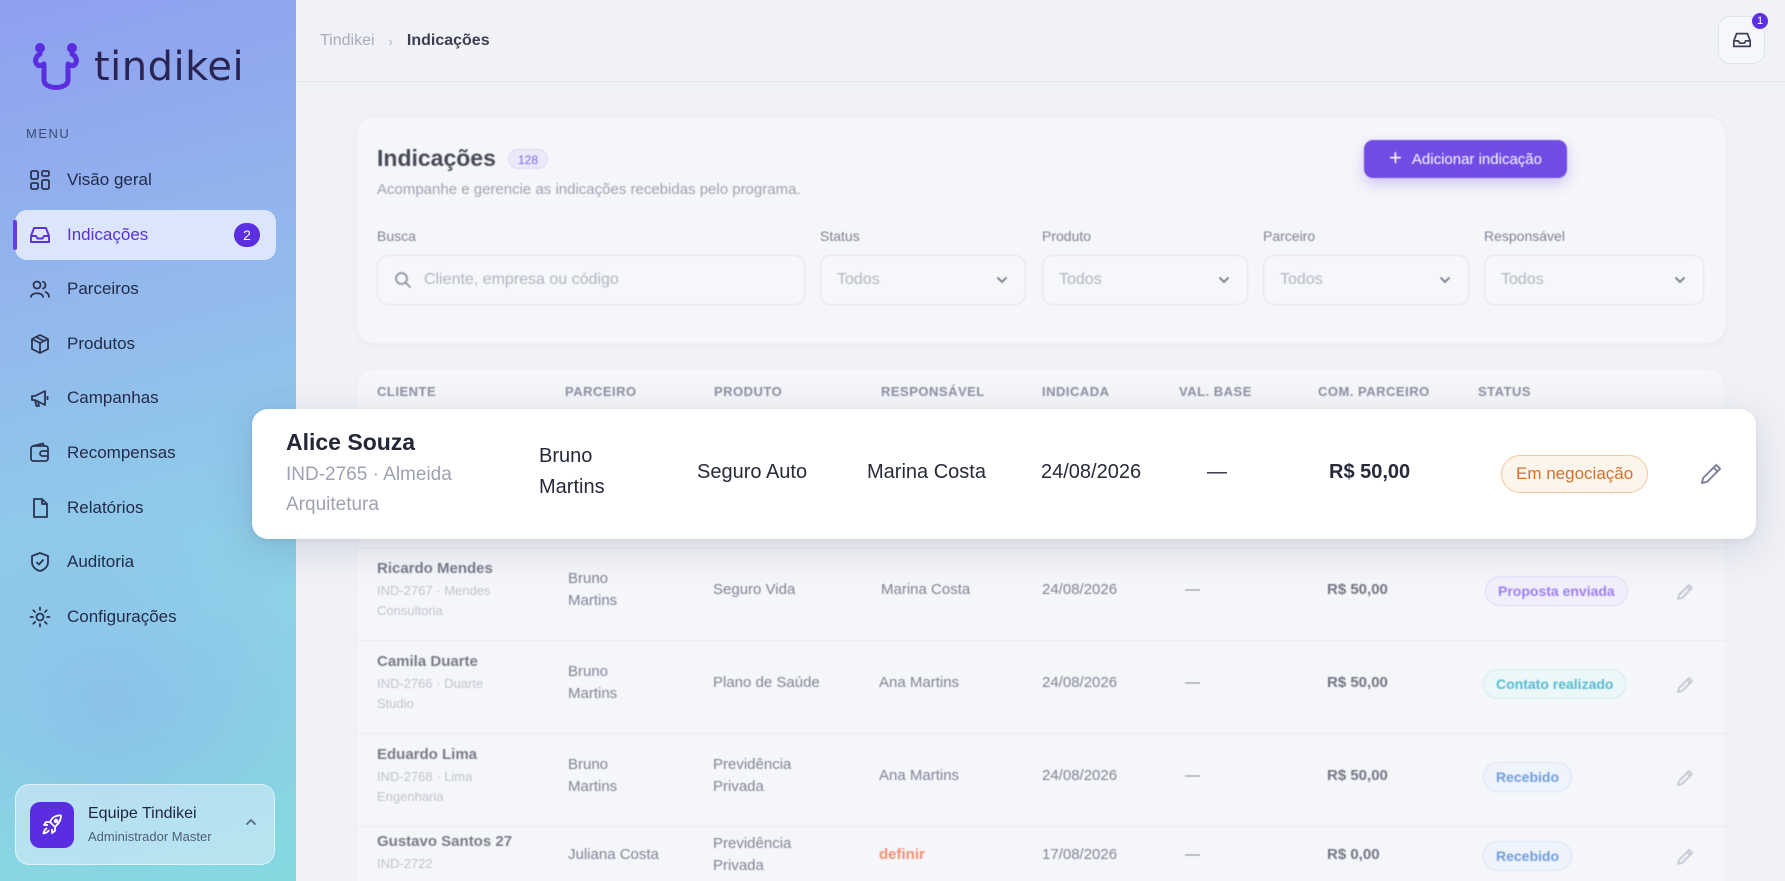 This screenshot has height=881, width=1785. I want to click on responsible-undefined: definir, so click(902, 855).